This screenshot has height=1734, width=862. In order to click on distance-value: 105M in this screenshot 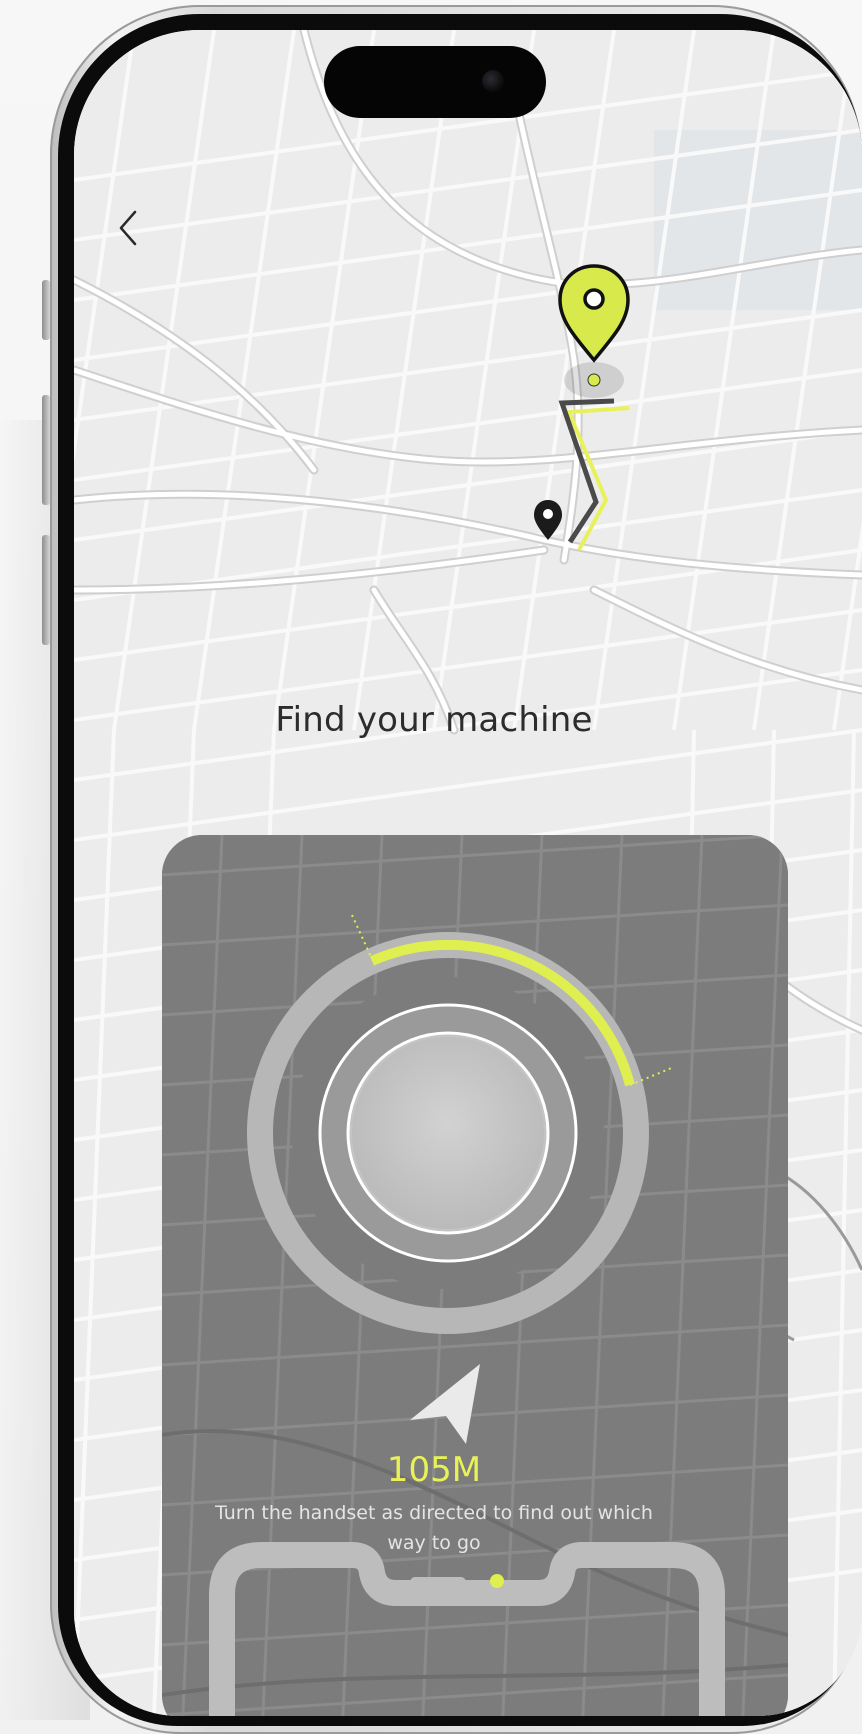, I will do `click(434, 1470)`.